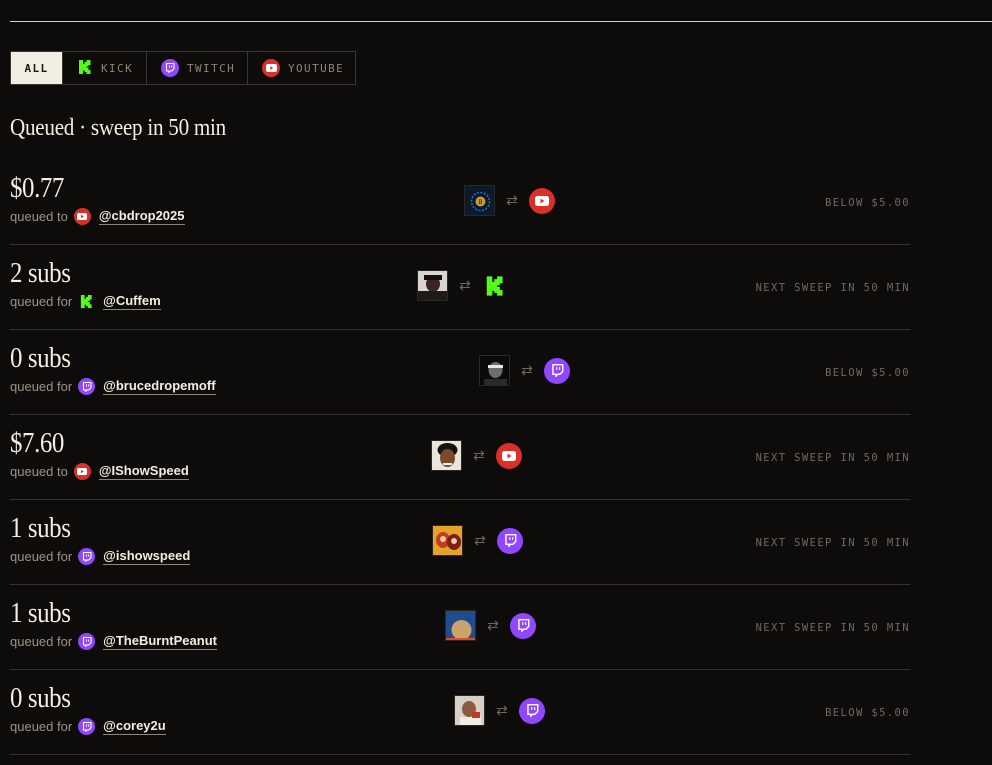 The height and width of the screenshot is (765, 992). What do you see at coordinates (147, 556) in the screenshot?
I see `channel-handle-link: @ishowspeed` at bounding box center [147, 556].